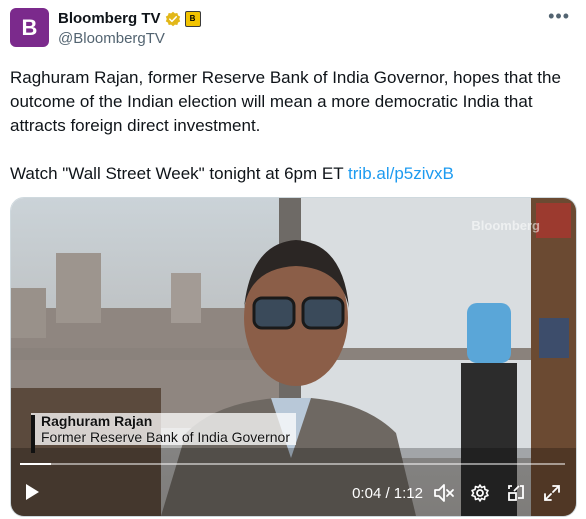 This screenshot has height=519, width=586. What do you see at coordinates (516, 493) in the screenshot?
I see `picture-in-picture-icon` at bounding box center [516, 493].